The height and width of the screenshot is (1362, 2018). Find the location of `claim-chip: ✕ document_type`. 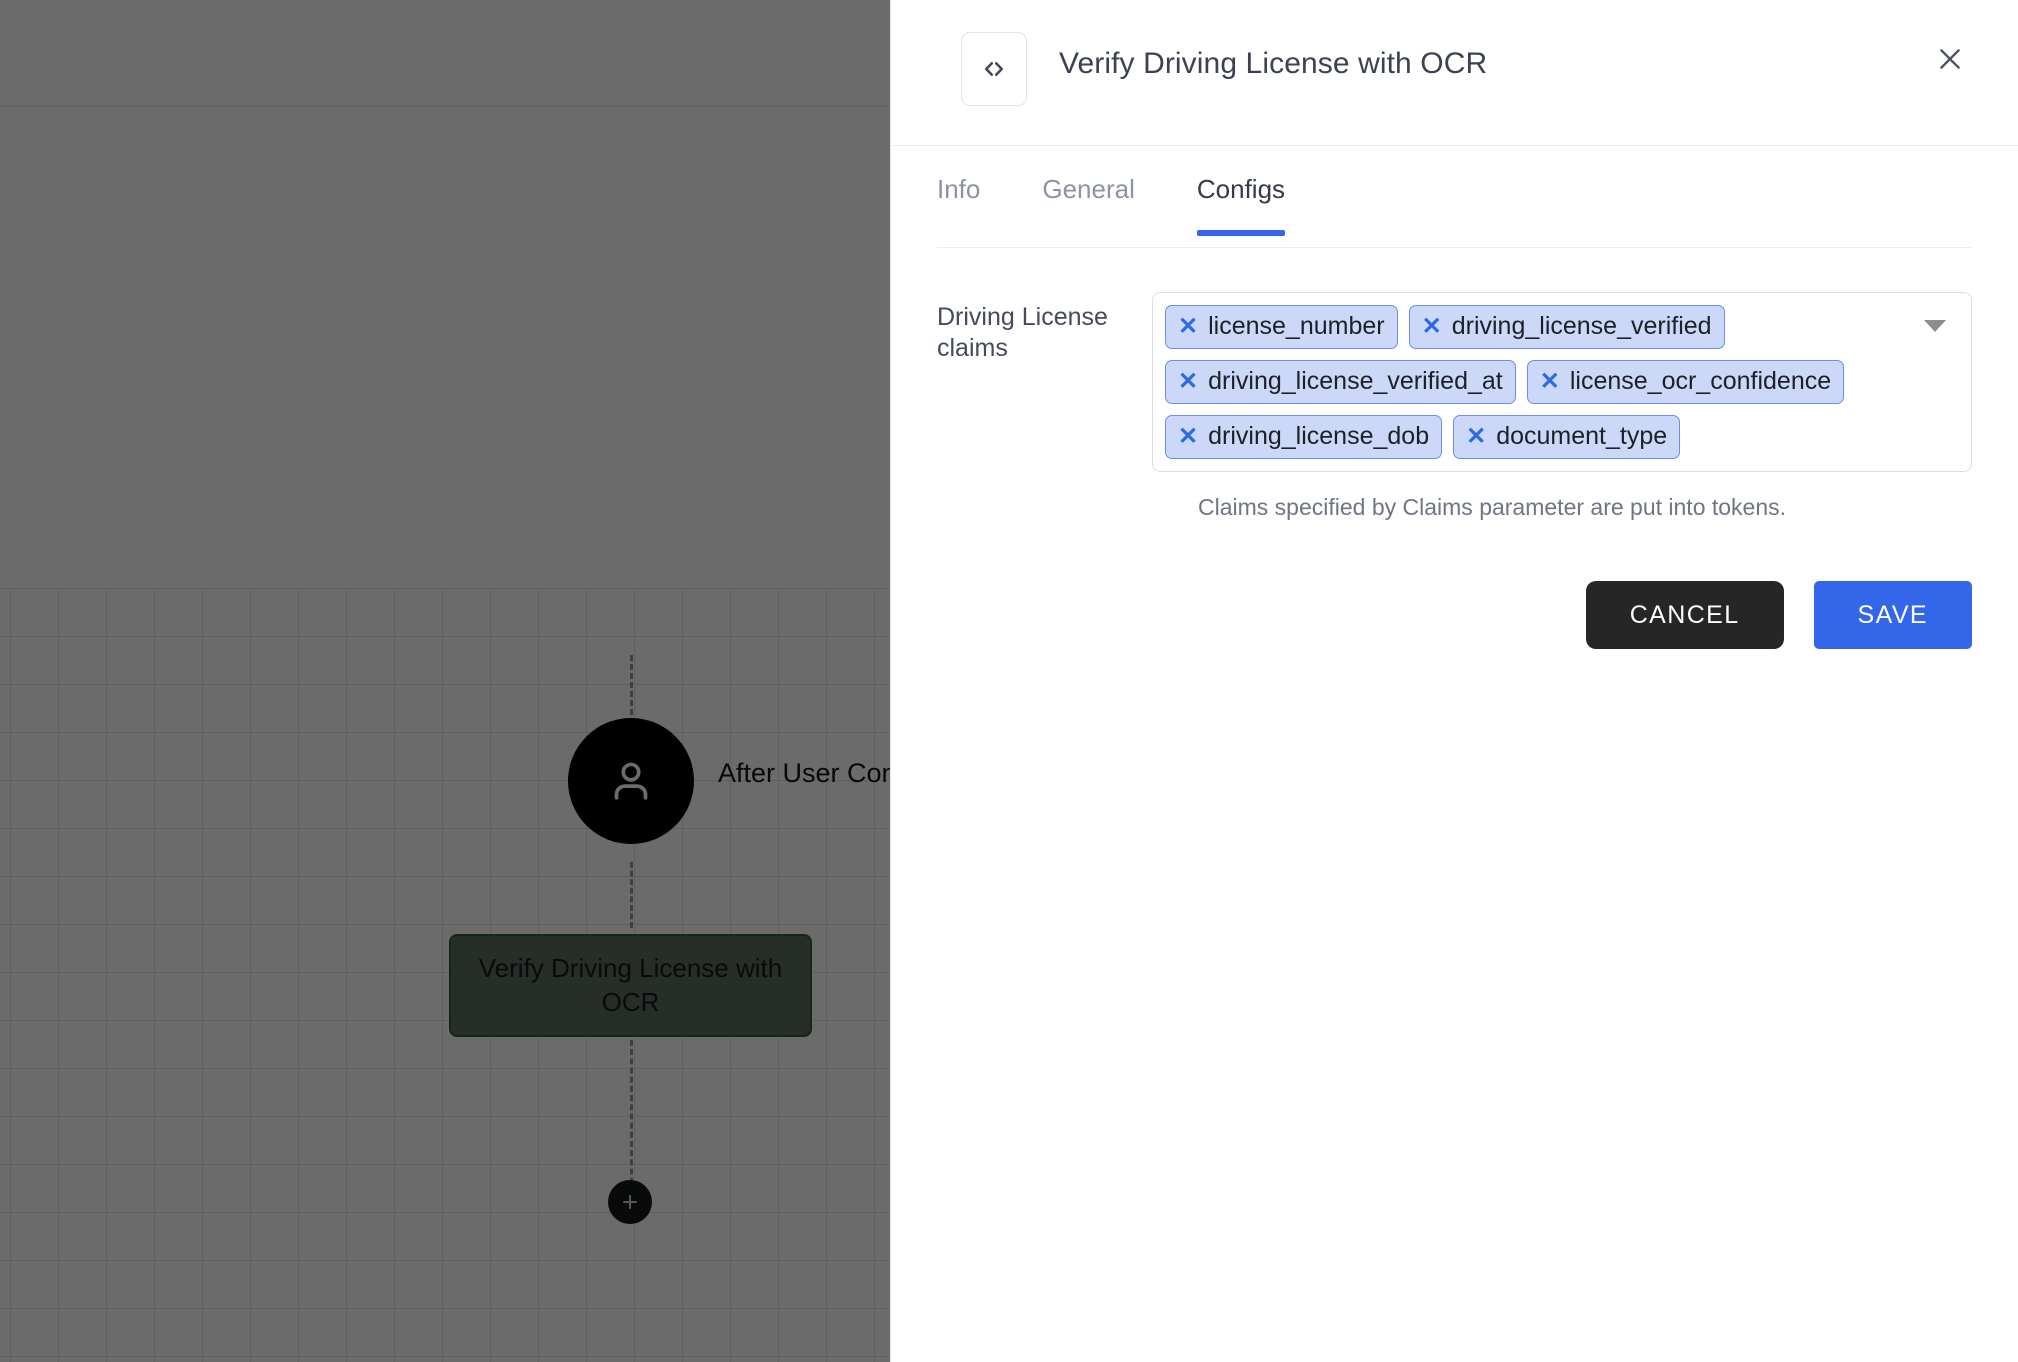

claim-chip: ✕ document_type is located at coordinates (1567, 437).